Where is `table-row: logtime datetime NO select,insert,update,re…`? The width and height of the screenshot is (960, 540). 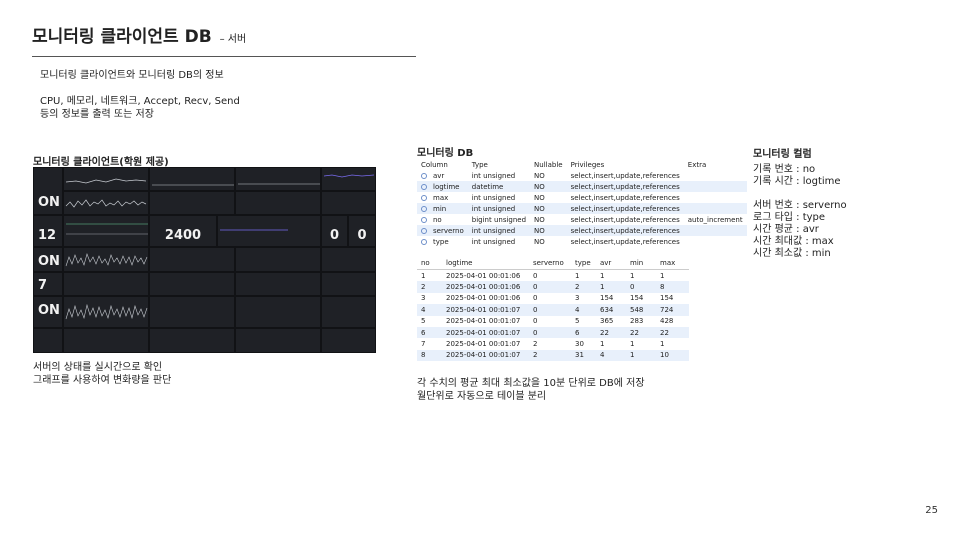 table-row: logtime datetime NO select,insert,update,re… is located at coordinates (582, 186).